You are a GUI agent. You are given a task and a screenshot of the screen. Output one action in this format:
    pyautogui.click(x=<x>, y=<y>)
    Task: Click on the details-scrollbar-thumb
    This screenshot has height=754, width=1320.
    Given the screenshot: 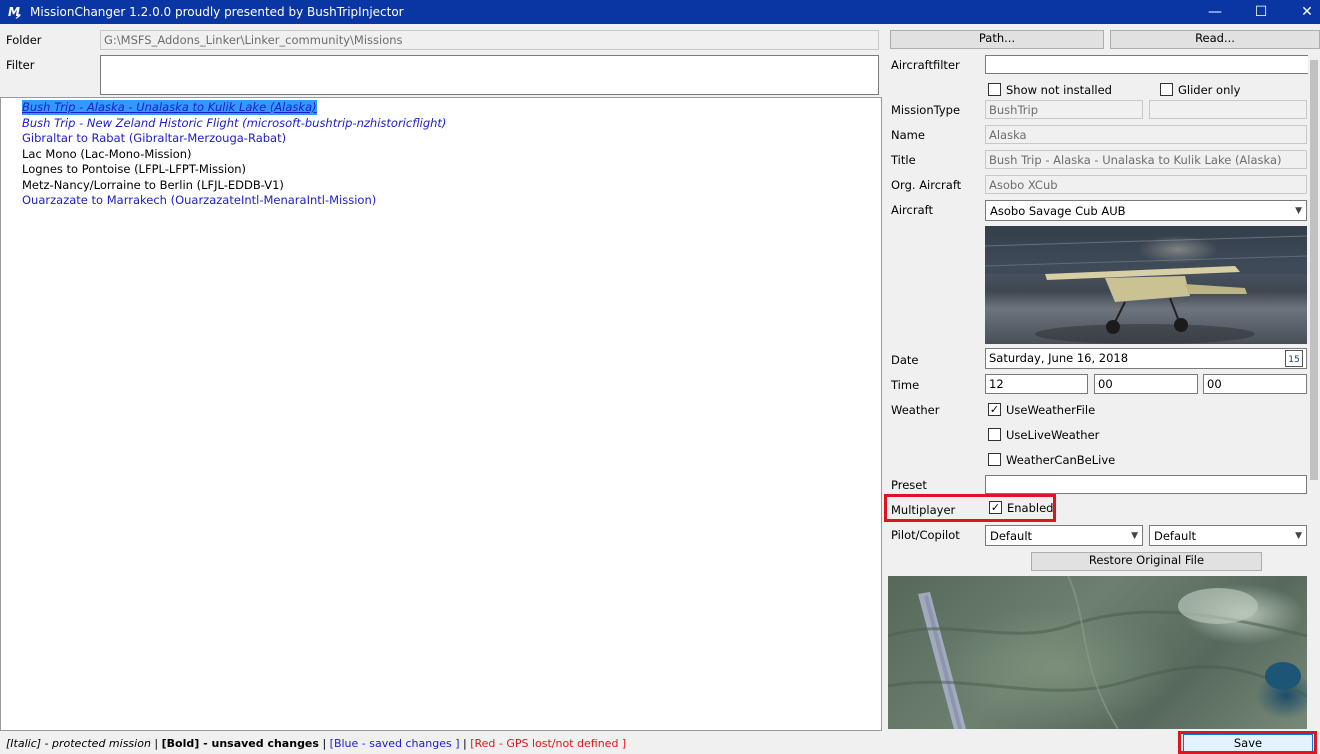 What is the action you would take?
    pyautogui.click(x=1314, y=270)
    